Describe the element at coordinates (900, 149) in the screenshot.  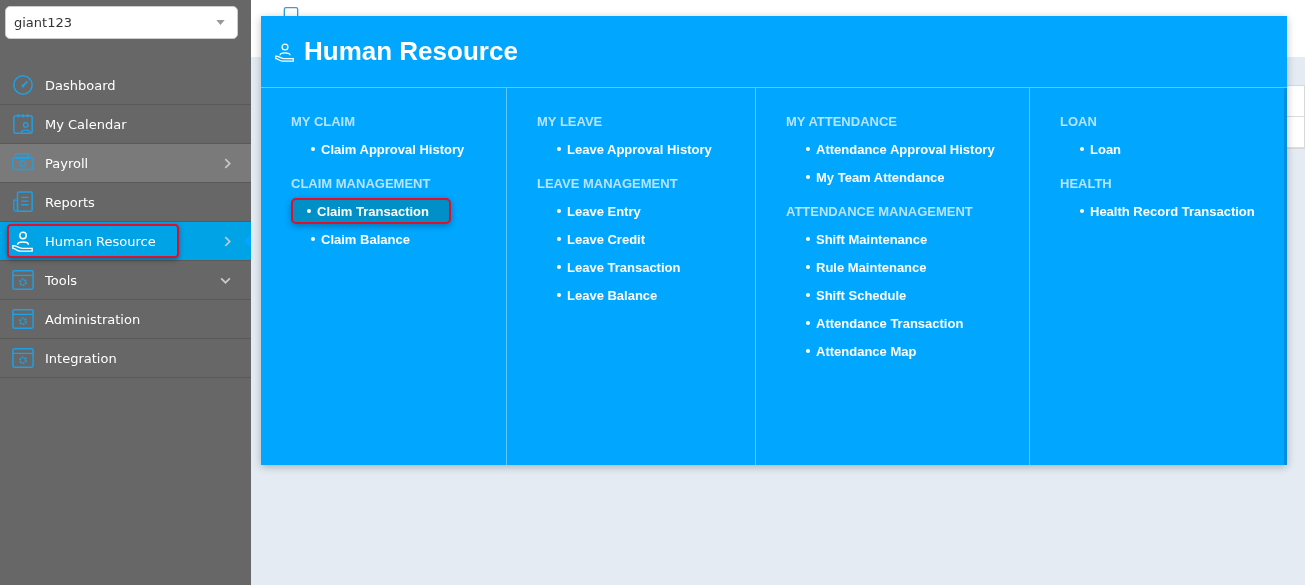
I see `menu-link: Attendance Approval History` at that location.